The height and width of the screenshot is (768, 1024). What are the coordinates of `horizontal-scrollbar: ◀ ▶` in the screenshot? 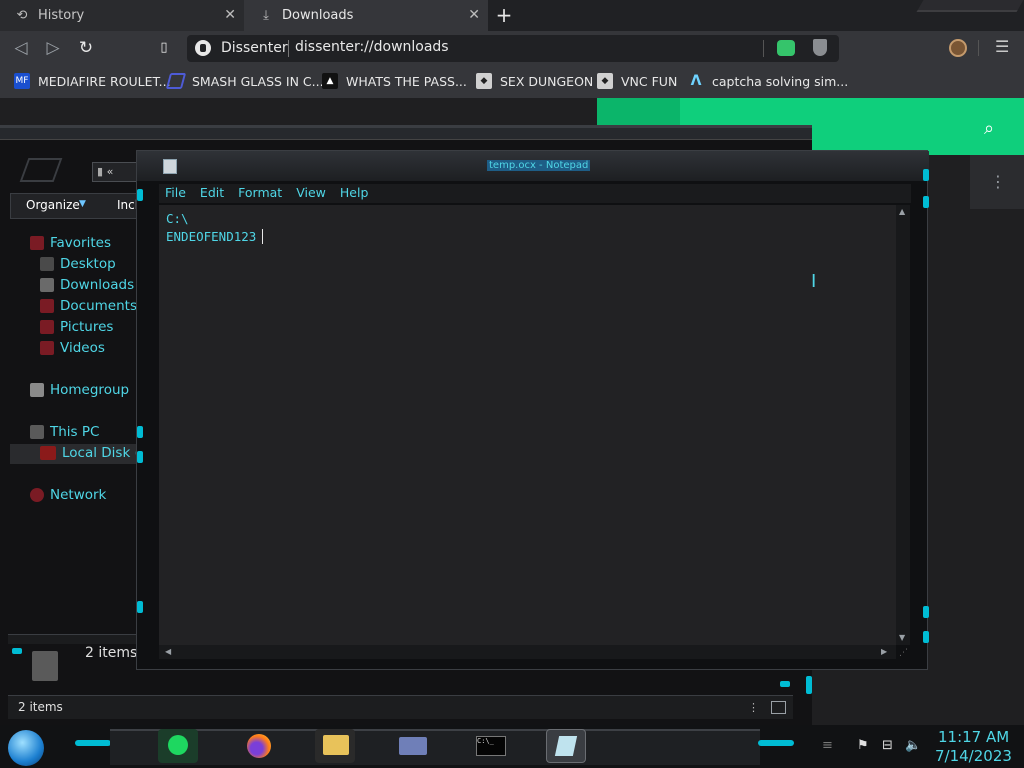 It's located at (527, 652).